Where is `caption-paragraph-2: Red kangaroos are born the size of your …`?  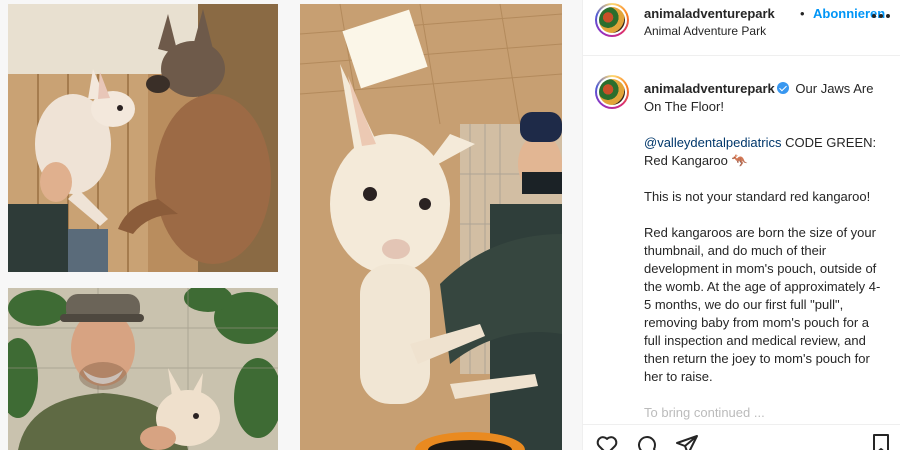
caption-paragraph-2: Red kangaroos are born the size of your … is located at coordinates (762, 304).